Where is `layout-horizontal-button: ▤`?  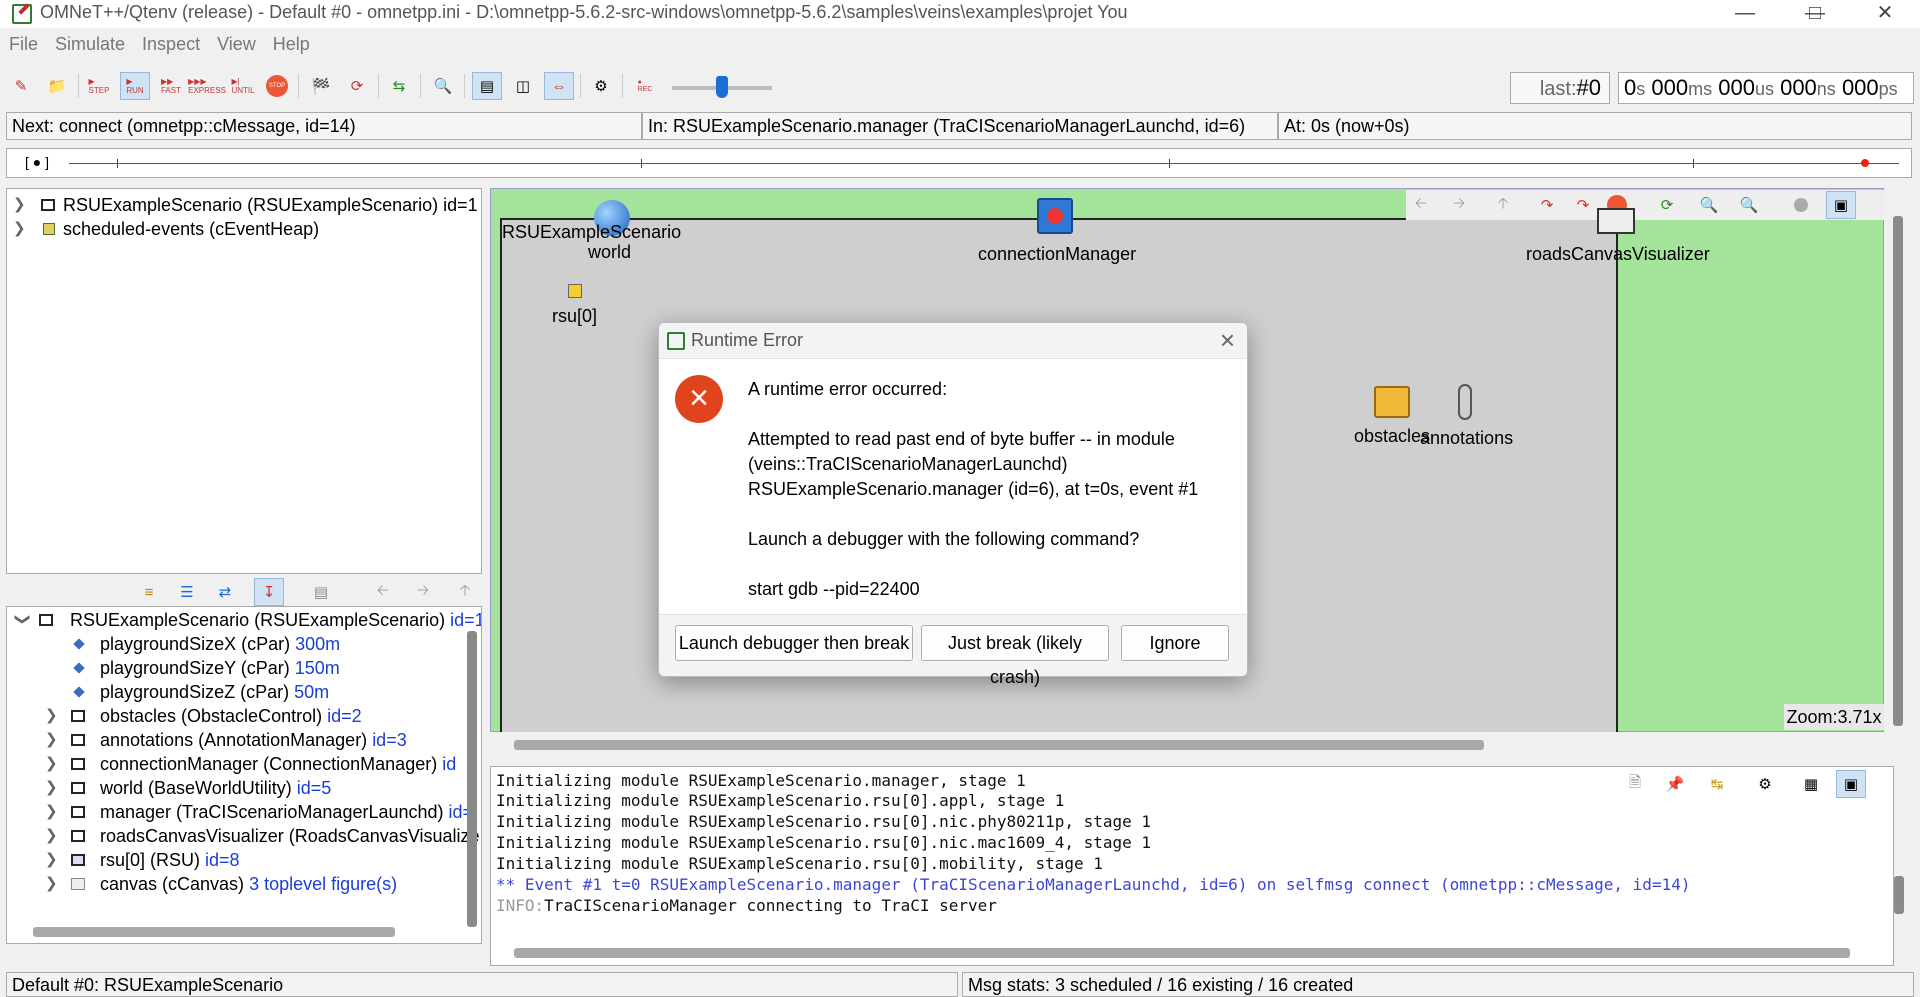
layout-horizontal-button: ▤ is located at coordinates (487, 86).